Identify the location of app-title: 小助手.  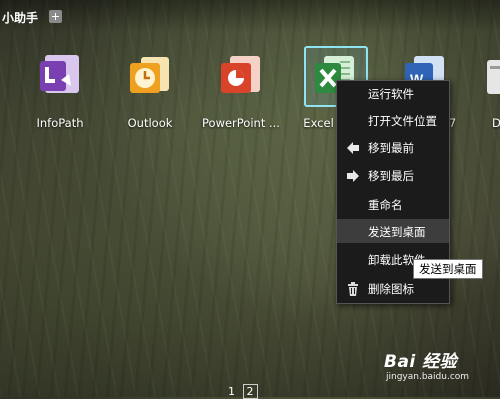
(20, 18).